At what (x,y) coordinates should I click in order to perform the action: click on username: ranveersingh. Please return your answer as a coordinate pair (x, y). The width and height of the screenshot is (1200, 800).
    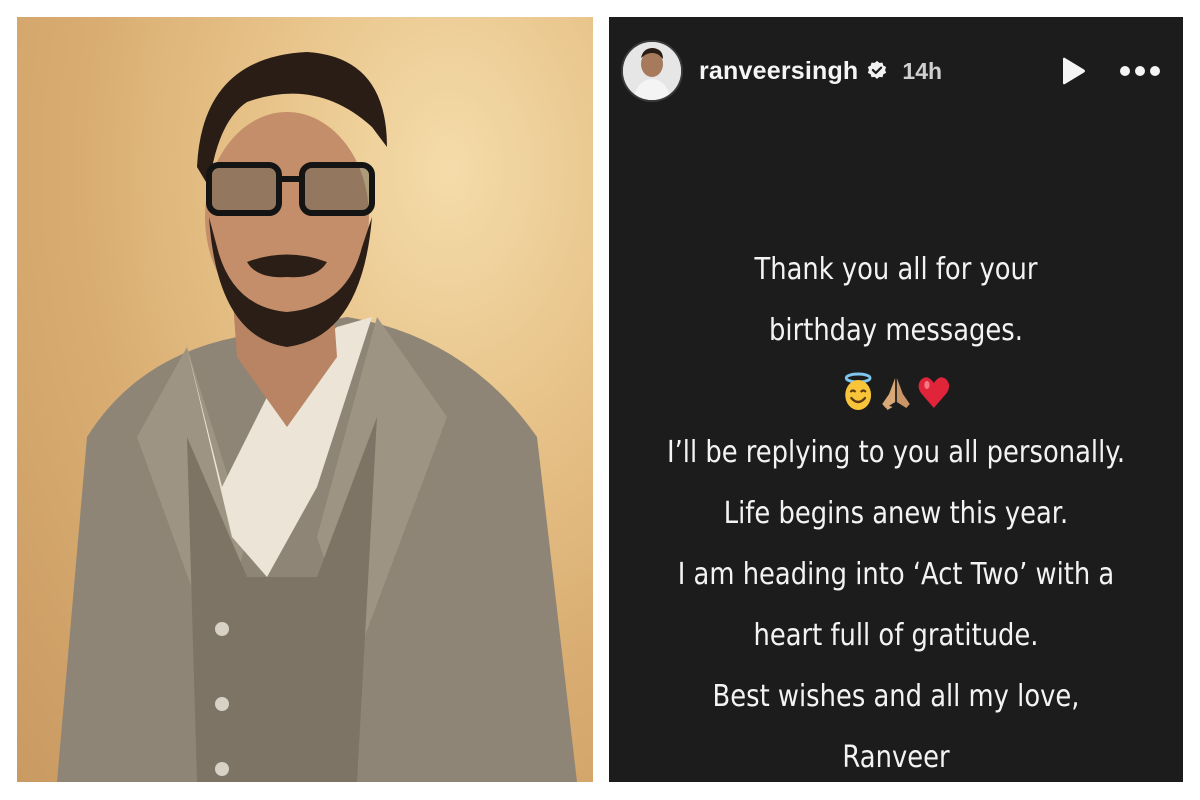
    Looking at the image, I should click on (778, 71).